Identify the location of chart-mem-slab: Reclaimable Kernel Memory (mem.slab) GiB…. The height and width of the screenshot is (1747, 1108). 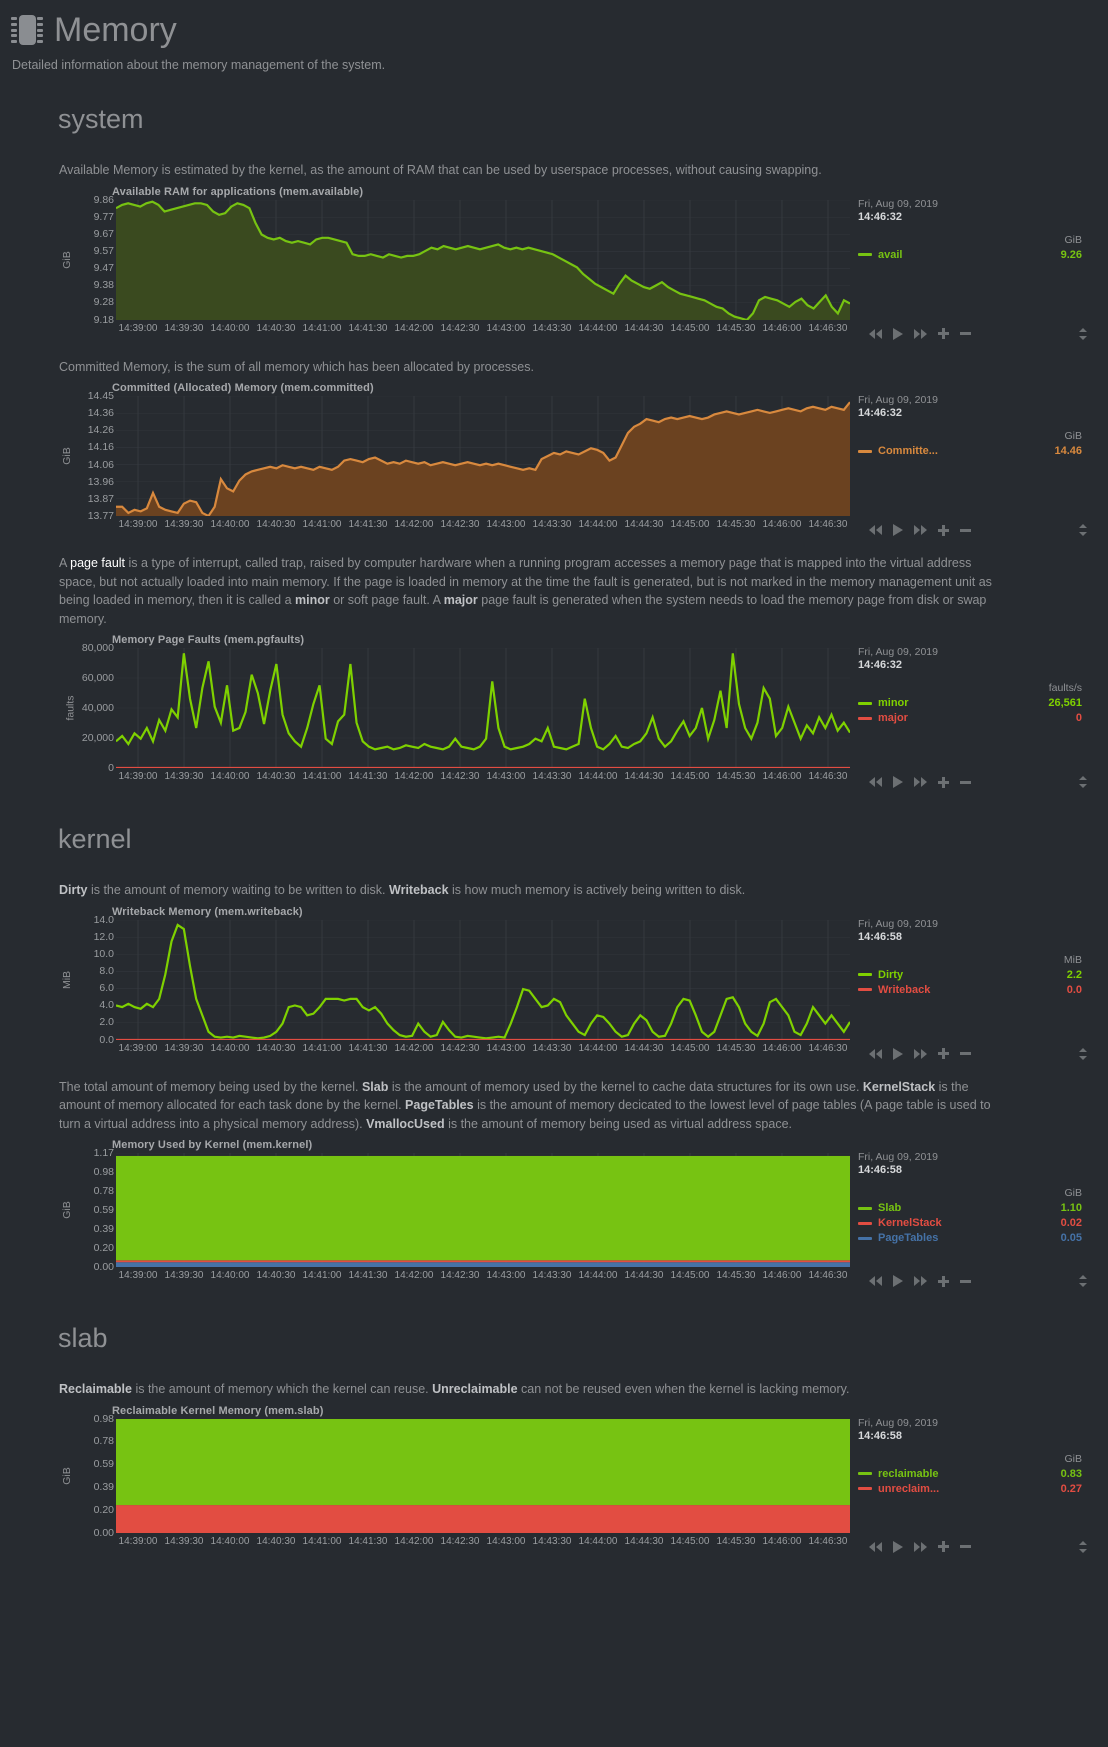
(575, 1481).